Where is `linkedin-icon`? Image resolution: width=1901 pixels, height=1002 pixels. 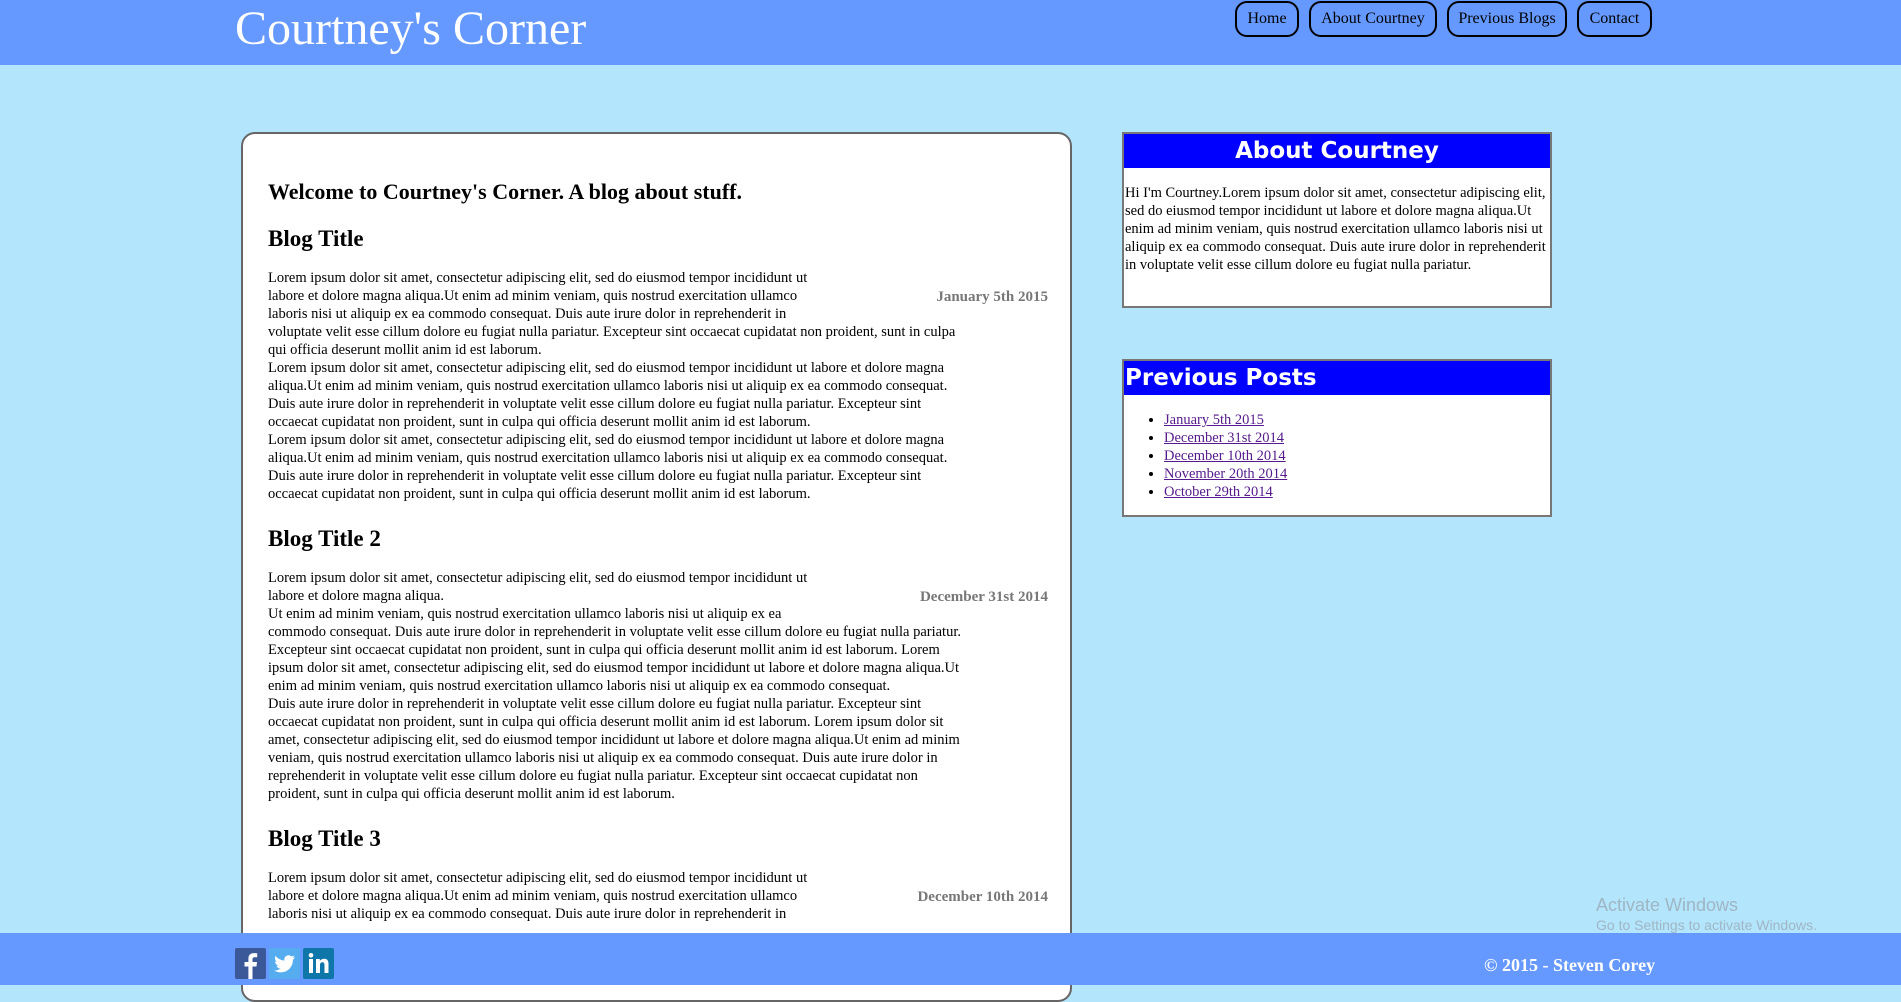 linkedin-icon is located at coordinates (318, 963).